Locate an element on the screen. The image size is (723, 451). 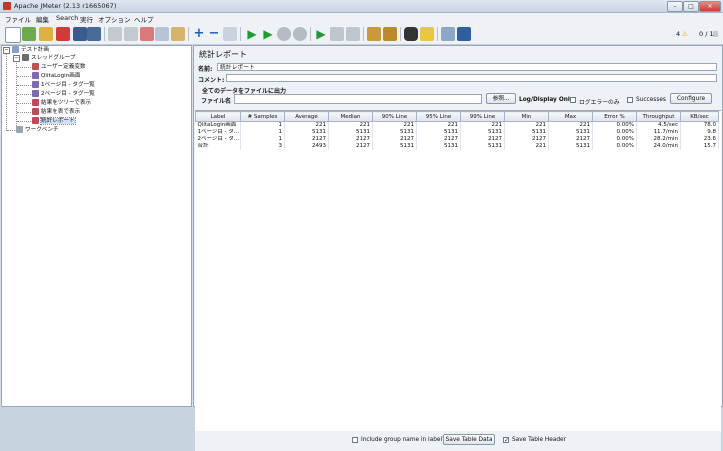
tree-node-test-plan: テスト計画 is located at coordinates (30, 50).